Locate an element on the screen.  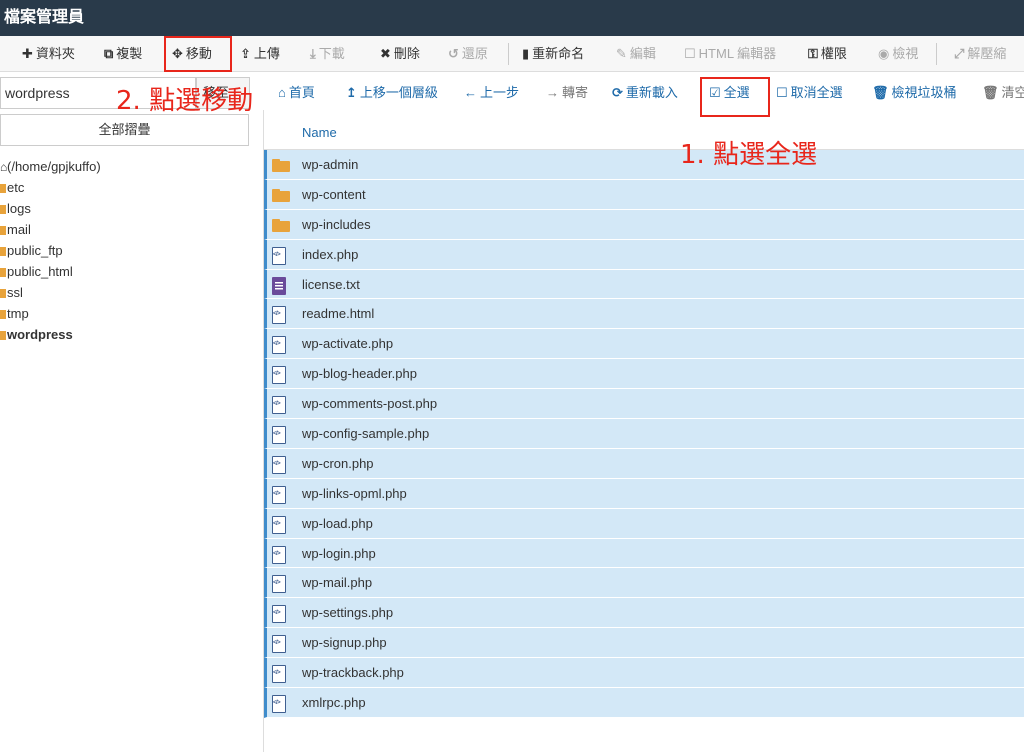
upload-button: ⇪ 上傳 is located at coordinates (260, 54).